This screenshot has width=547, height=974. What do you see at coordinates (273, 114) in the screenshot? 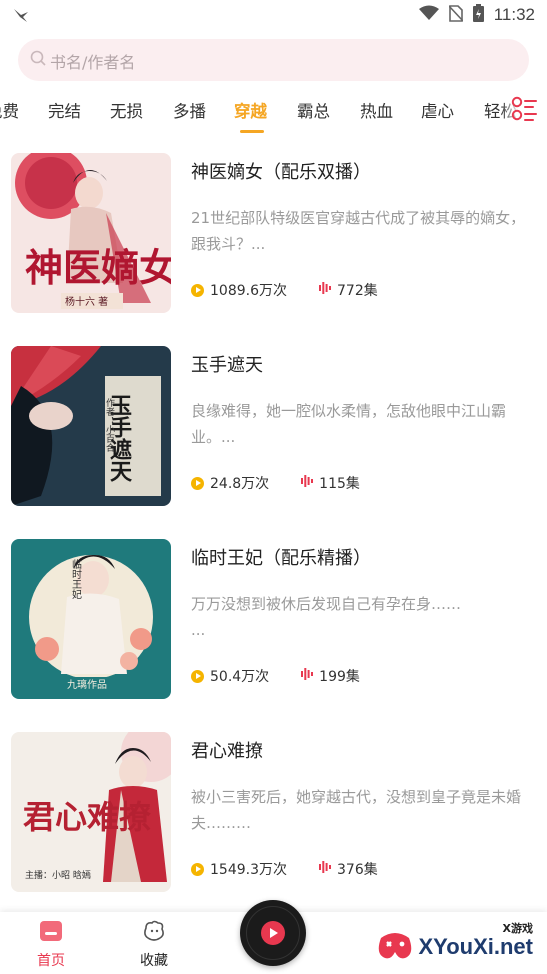
I see `category-tabs: 免费 完结 无损 多播 穿越 霸总 热血 虐心 轻松` at bounding box center [273, 114].